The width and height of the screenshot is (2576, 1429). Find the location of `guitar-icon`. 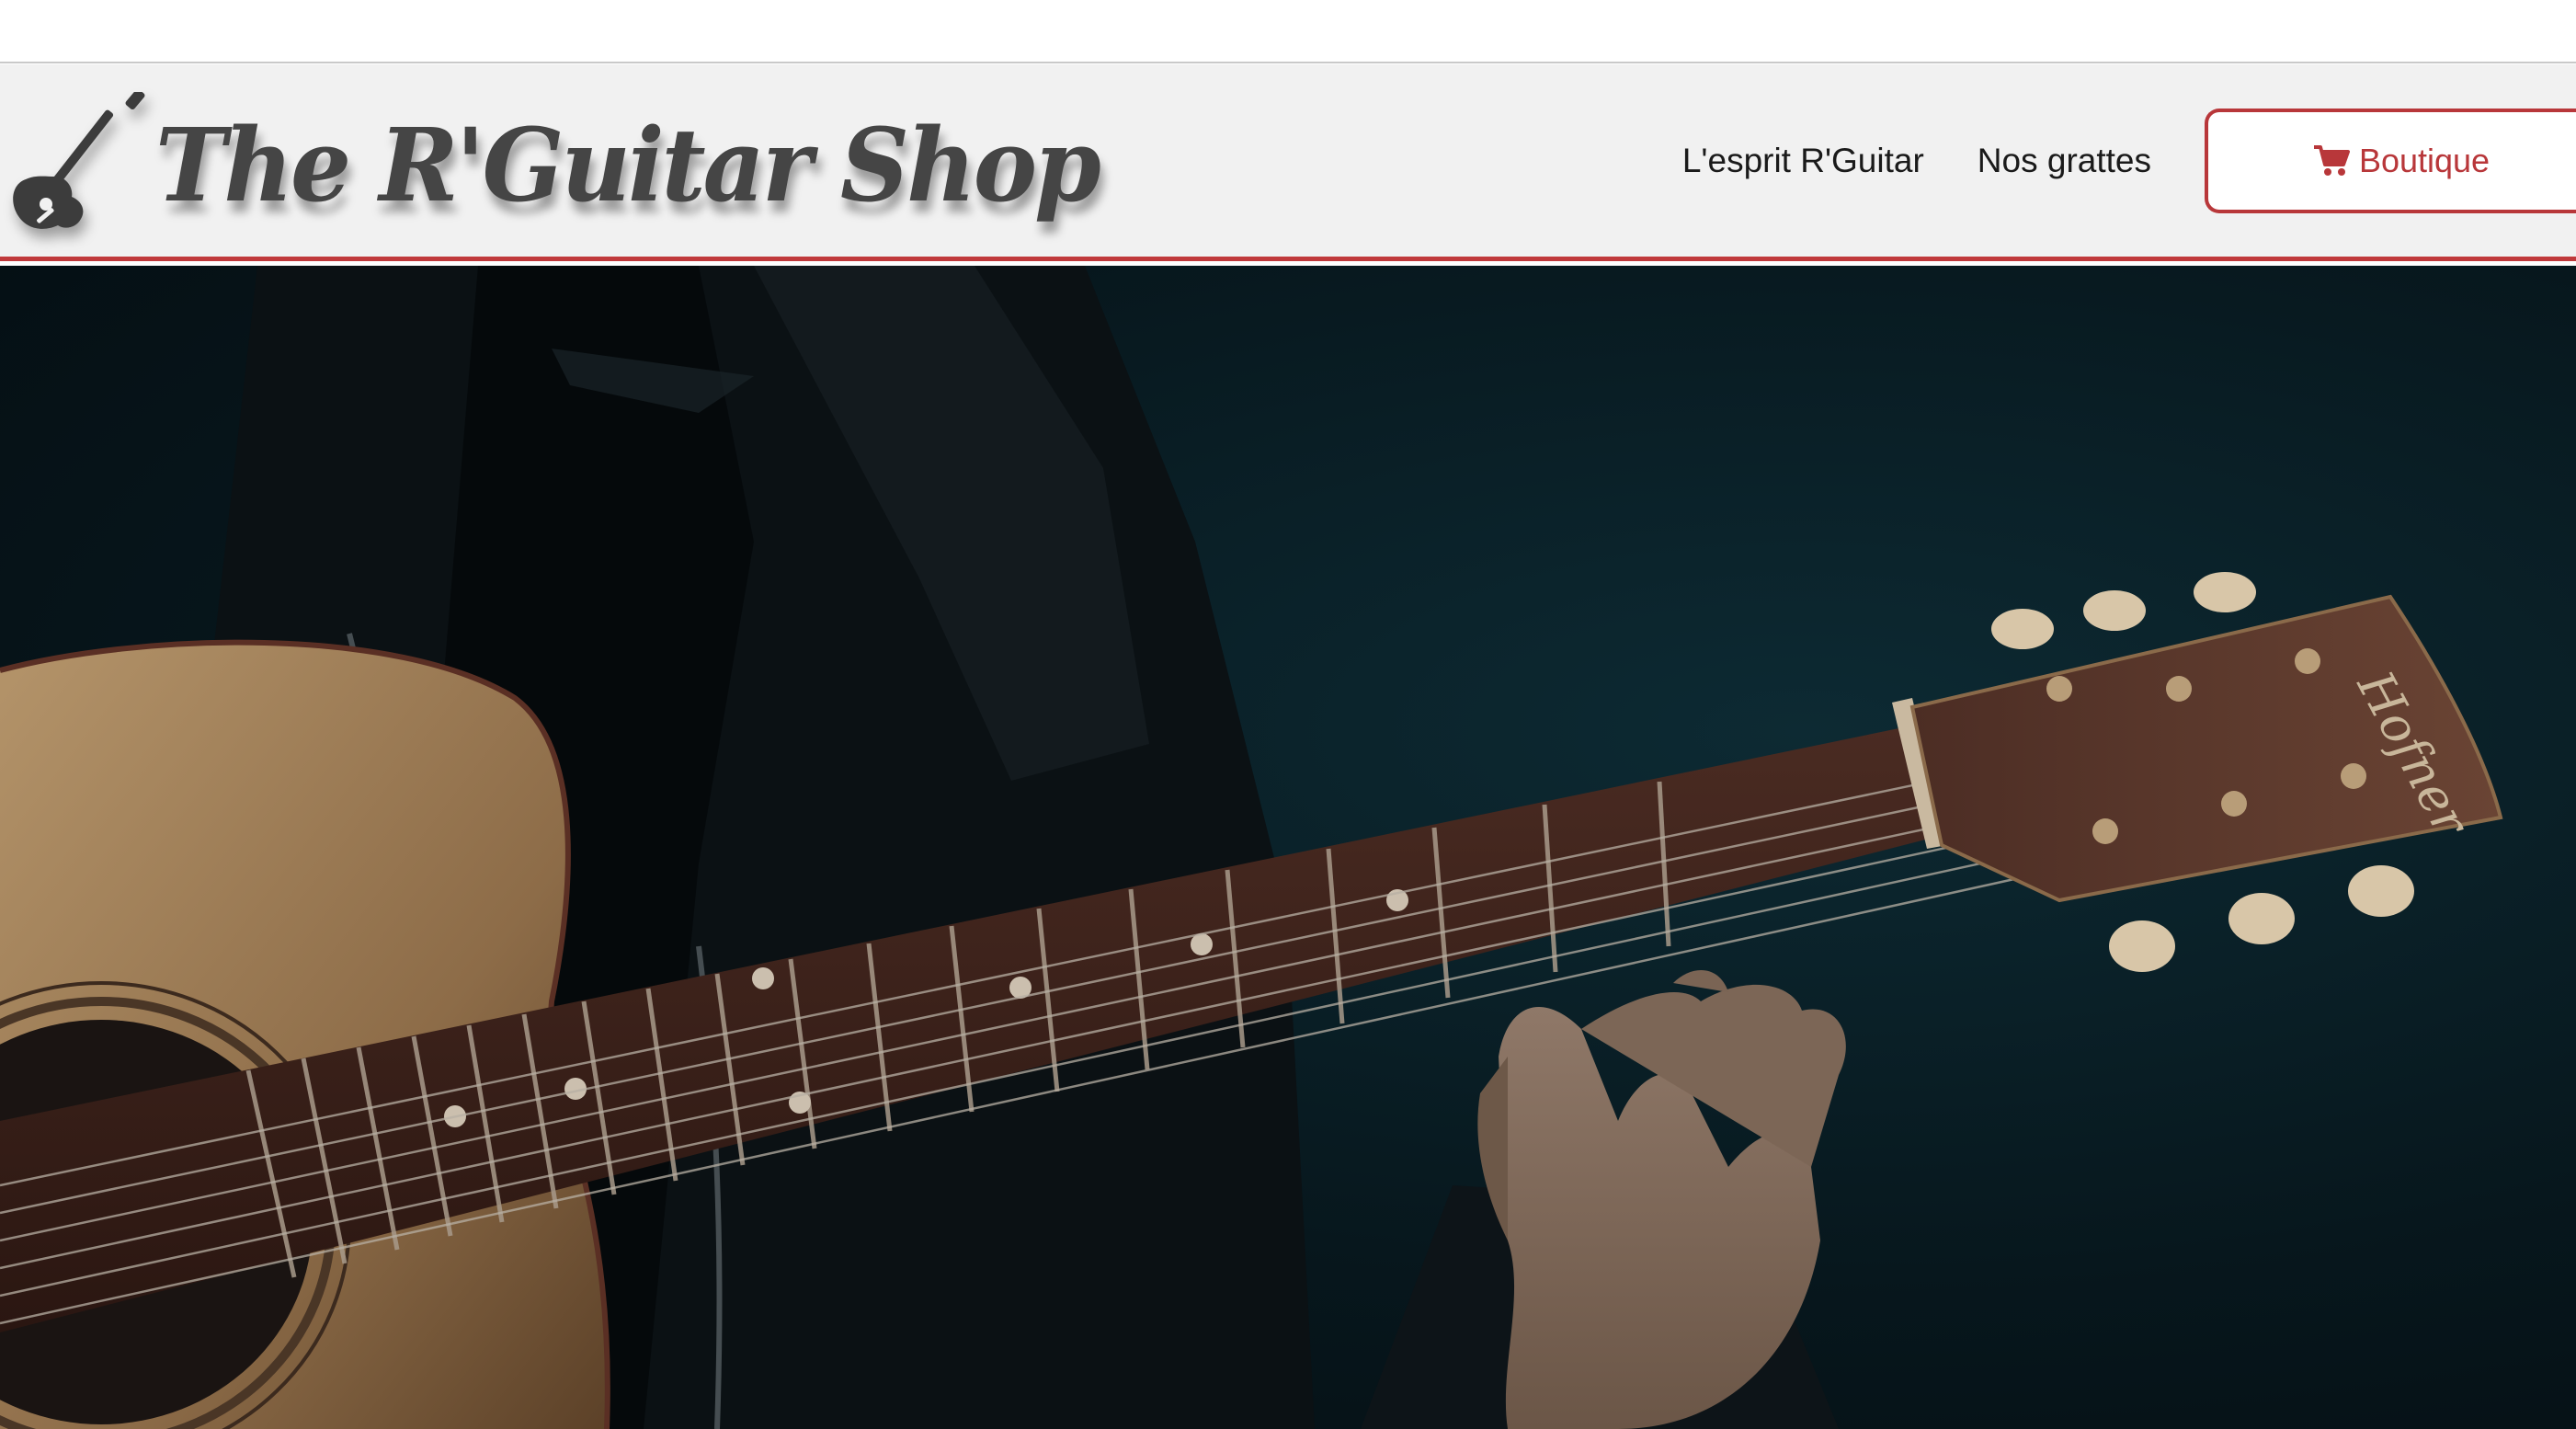

guitar-icon is located at coordinates (79, 160).